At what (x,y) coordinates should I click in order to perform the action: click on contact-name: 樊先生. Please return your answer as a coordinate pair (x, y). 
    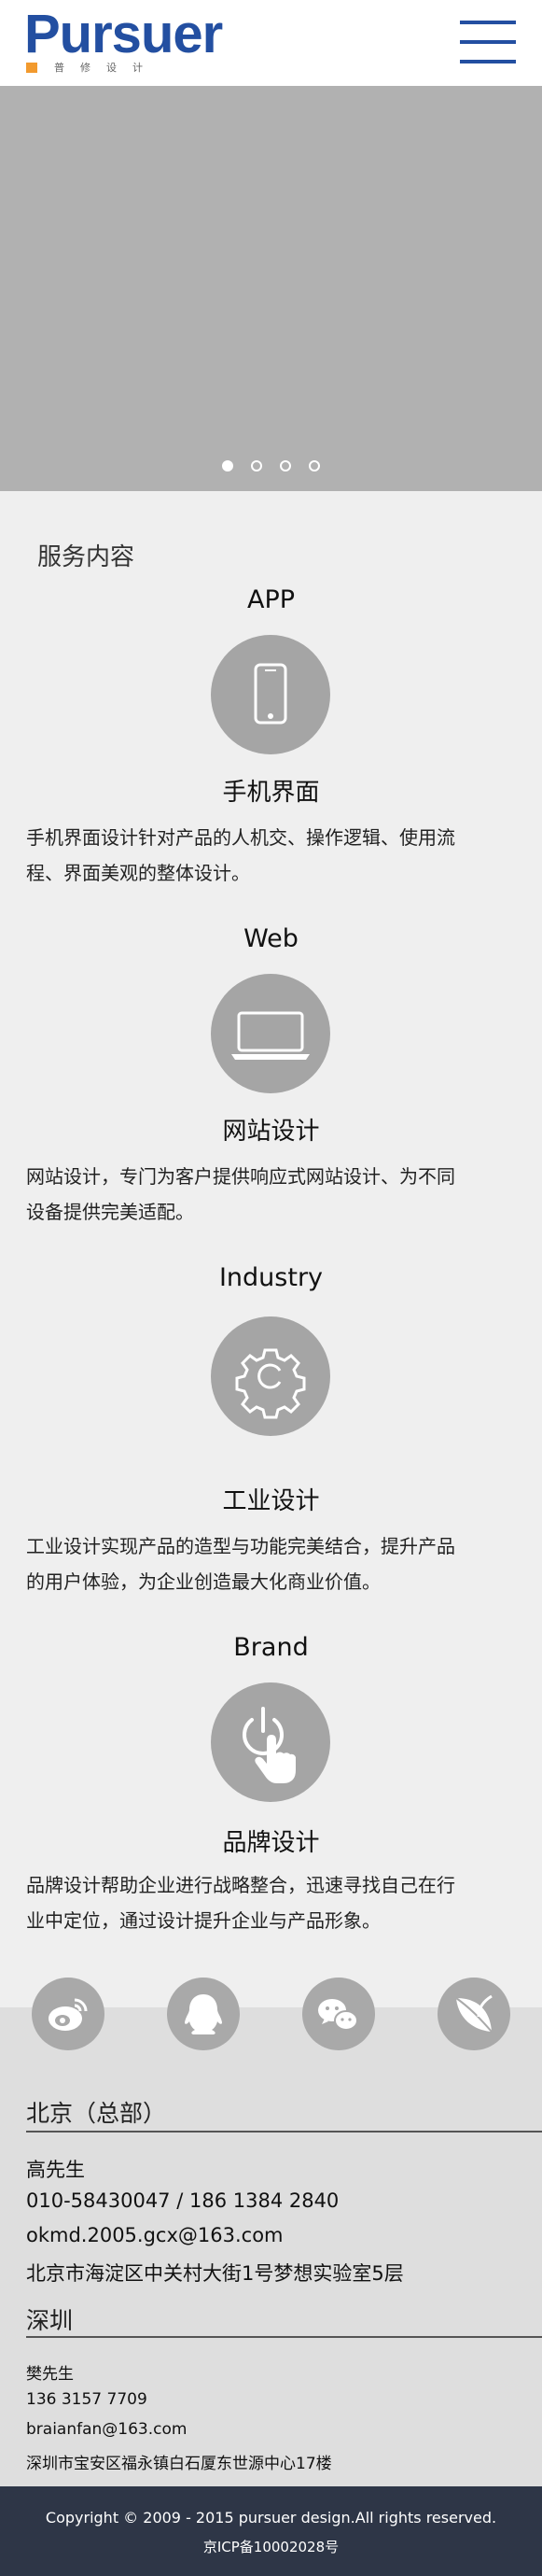
    Looking at the image, I should click on (50, 2374).